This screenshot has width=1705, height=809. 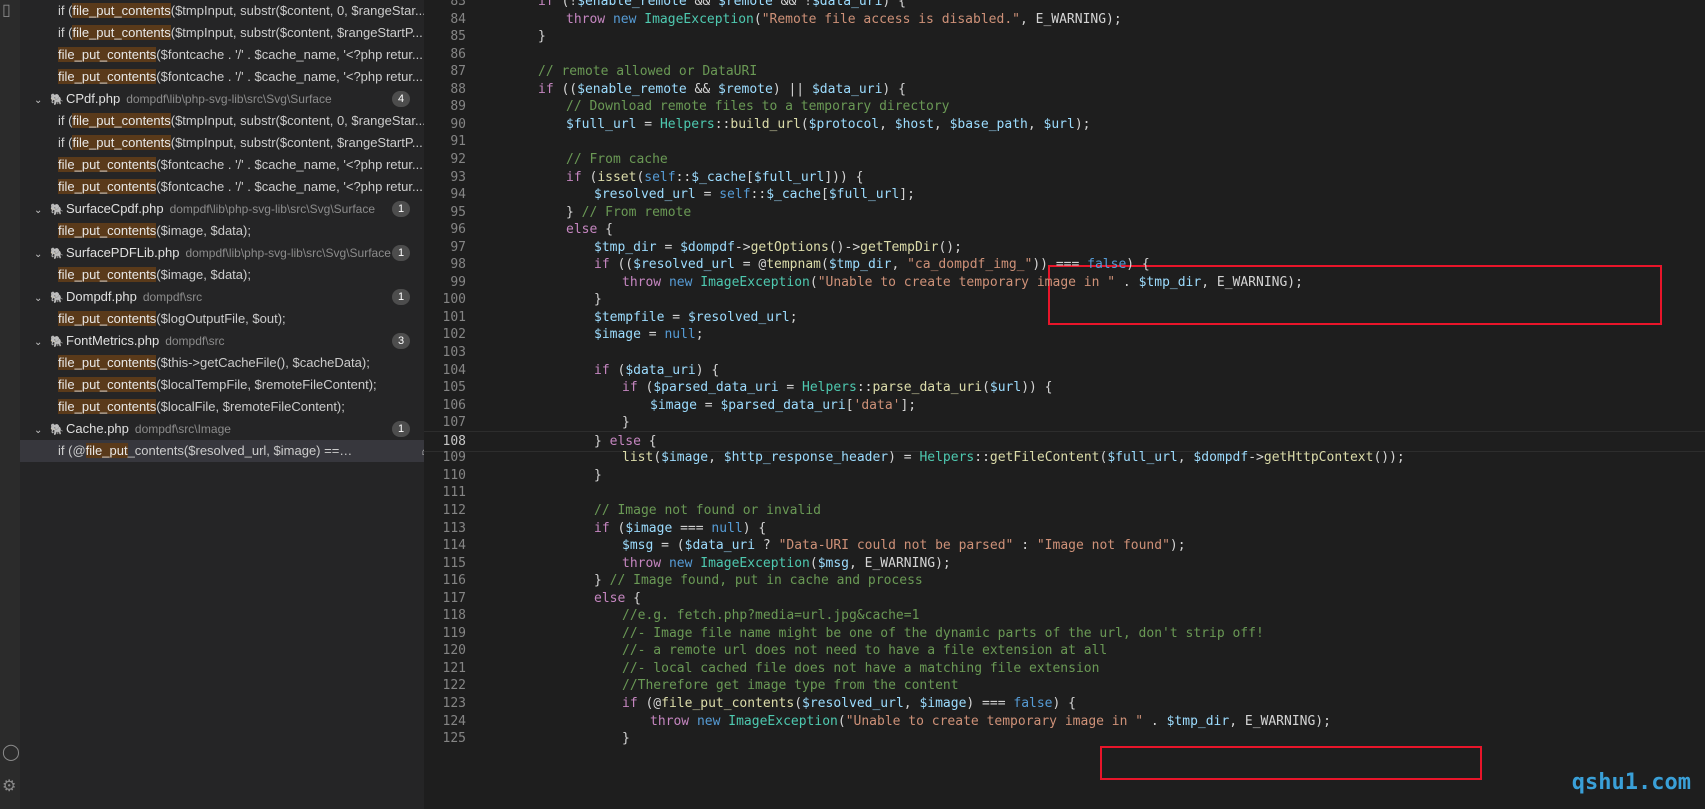 What do you see at coordinates (458, 107) in the screenshot?
I see `line-number: 89` at bounding box center [458, 107].